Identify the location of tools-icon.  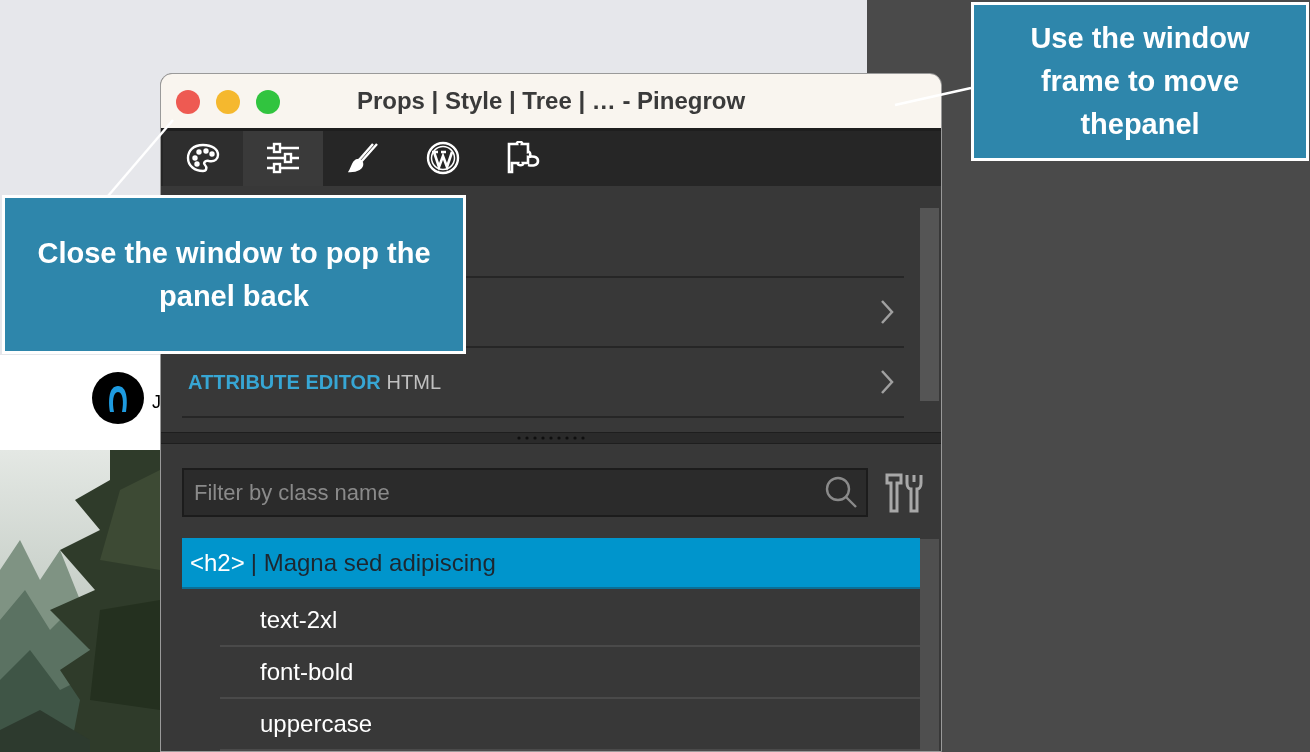
(904, 492).